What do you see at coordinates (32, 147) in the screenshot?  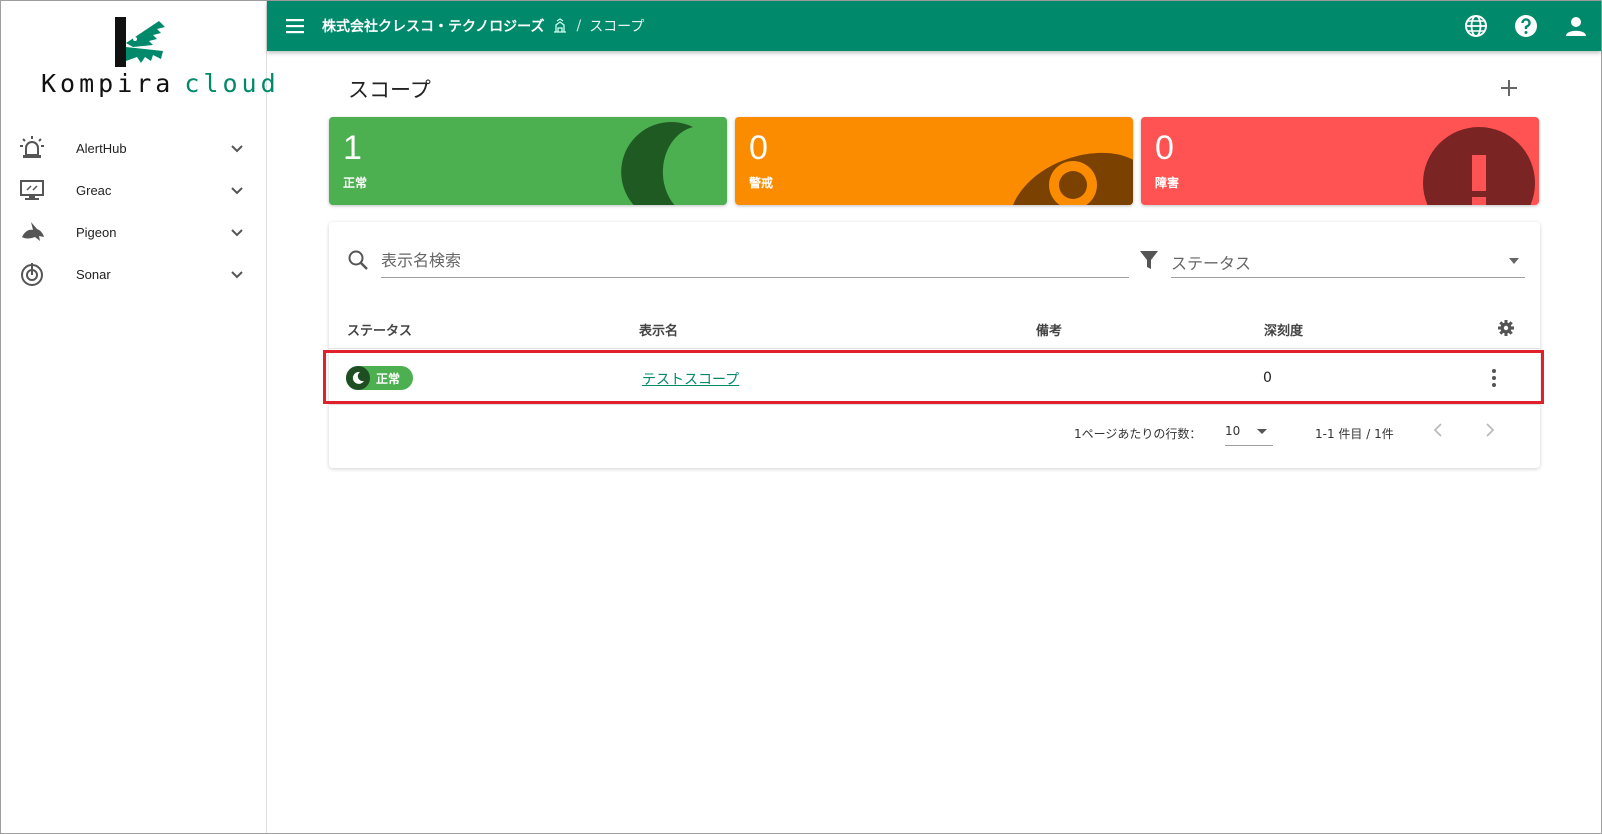 I see `siren-icon` at bounding box center [32, 147].